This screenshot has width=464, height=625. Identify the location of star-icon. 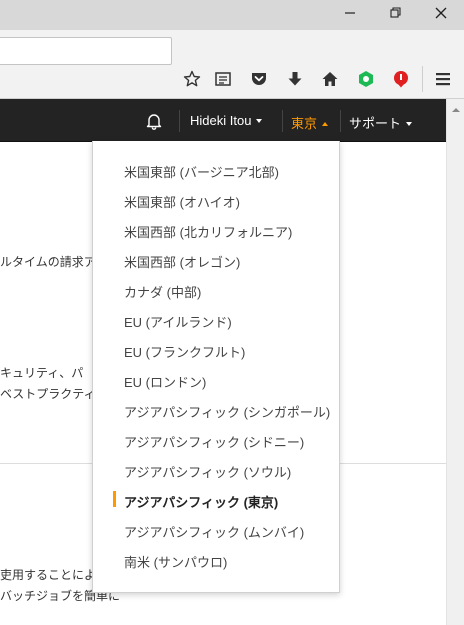
(192, 79).